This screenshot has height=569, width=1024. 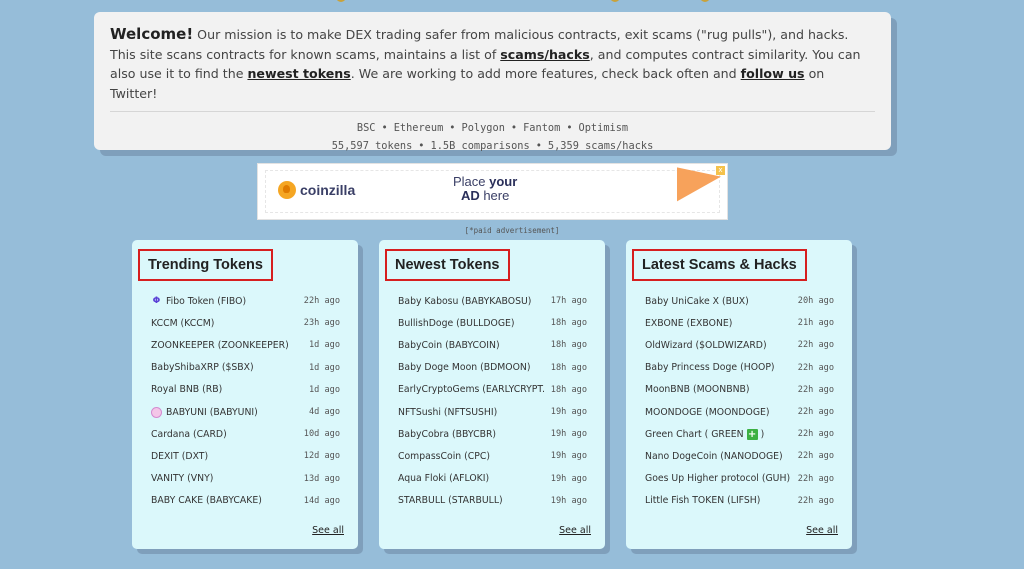 I want to click on token-list-item: Φ Fibo Token (FIBO) 22h ago, so click(x=245, y=301).